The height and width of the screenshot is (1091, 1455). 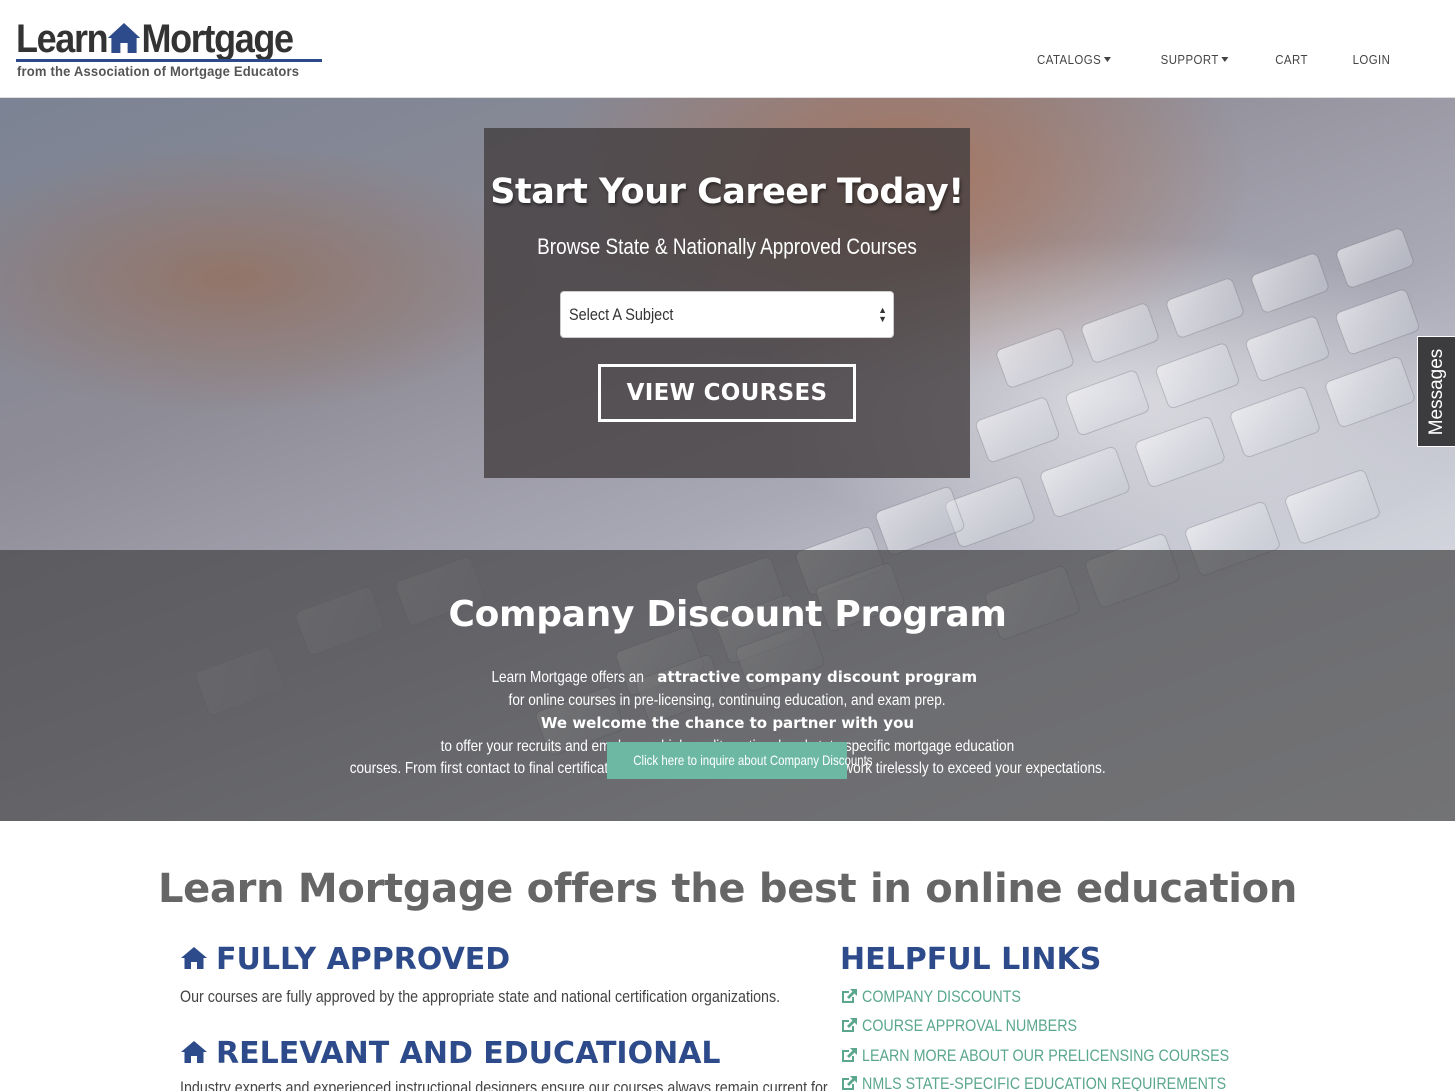 What do you see at coordinates (1291, 59) in the screenshot?
I see `nav-cart: CART` at bounding box center [1291, 59].